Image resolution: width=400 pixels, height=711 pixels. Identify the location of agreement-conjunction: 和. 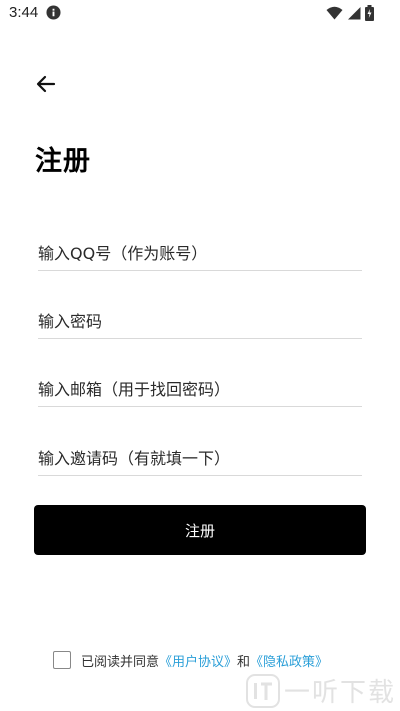
(244, 662).